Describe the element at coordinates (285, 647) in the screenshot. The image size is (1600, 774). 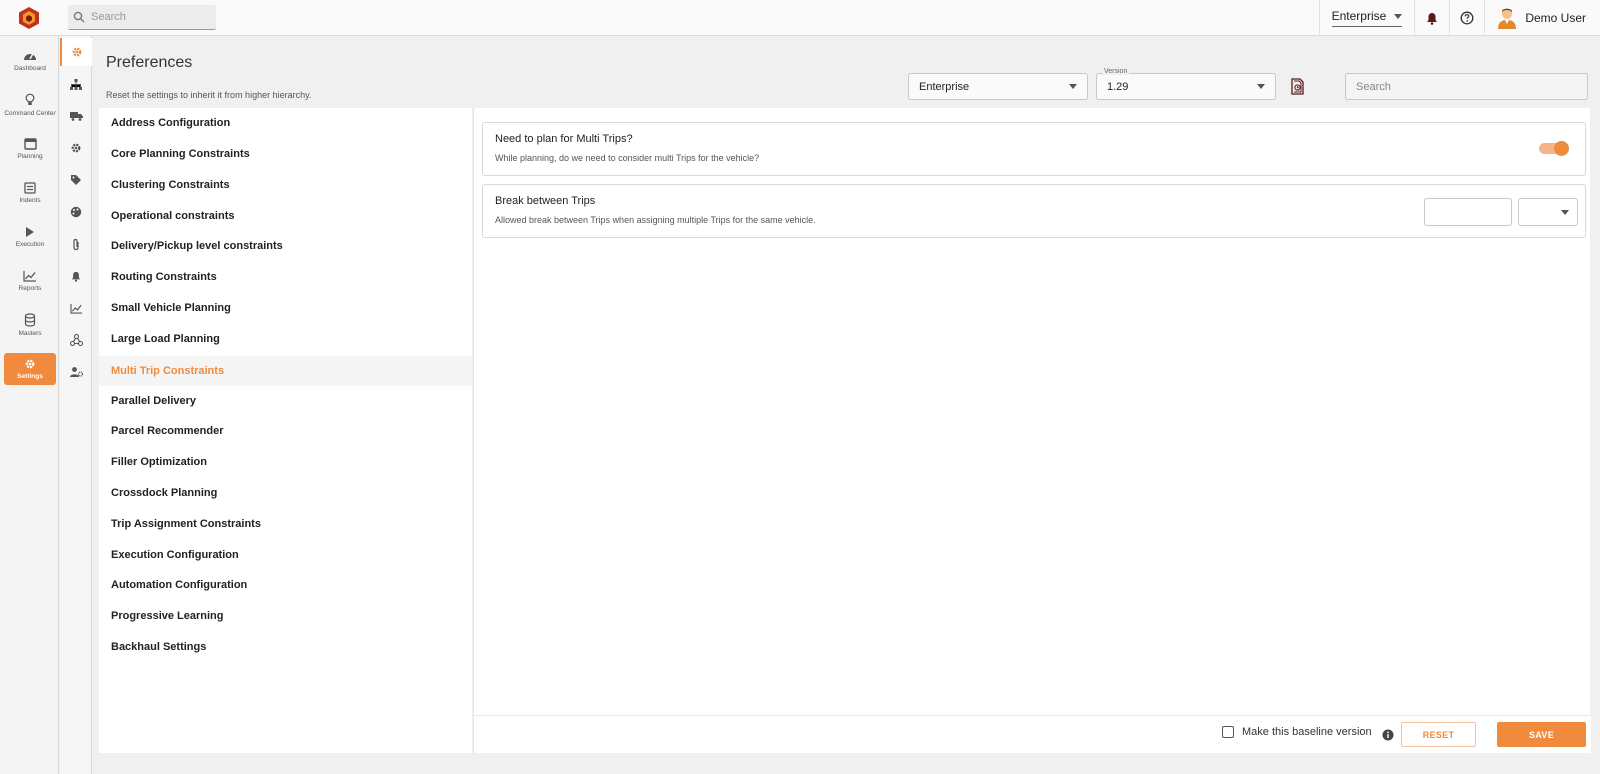
I see `category-item: Backhaul Settings` at that location.